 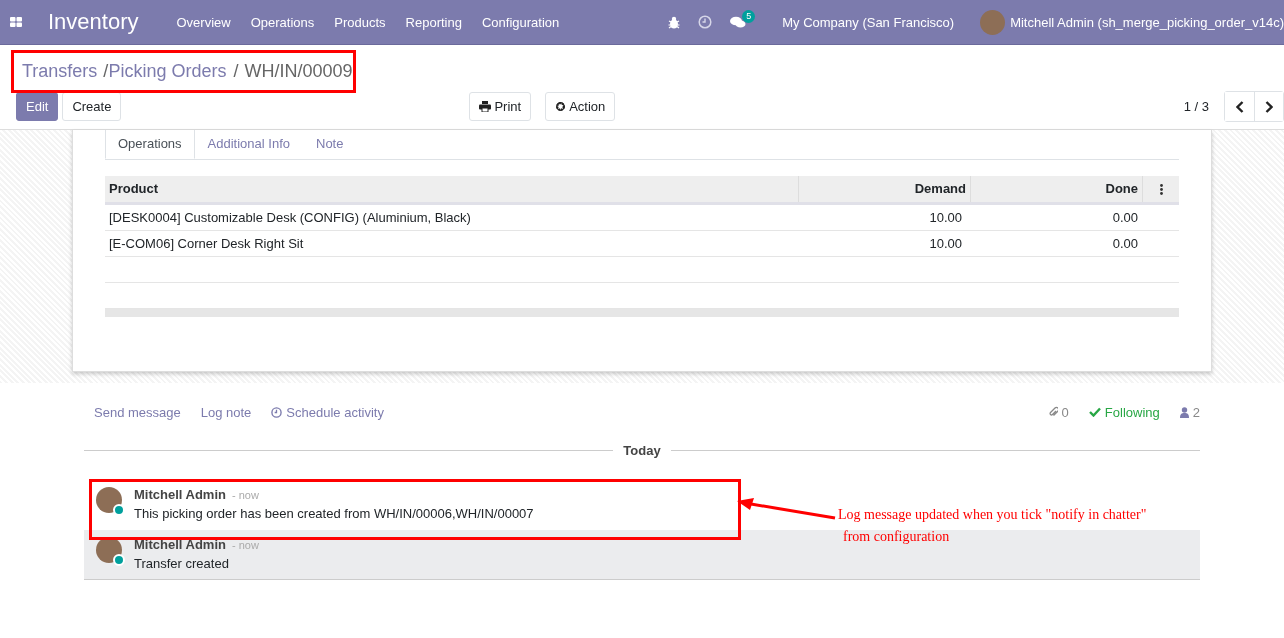 What do you see at coordinates (642, 450) in the screenshot?
I see `date-separator: Today` at bounding box center [642, 450].